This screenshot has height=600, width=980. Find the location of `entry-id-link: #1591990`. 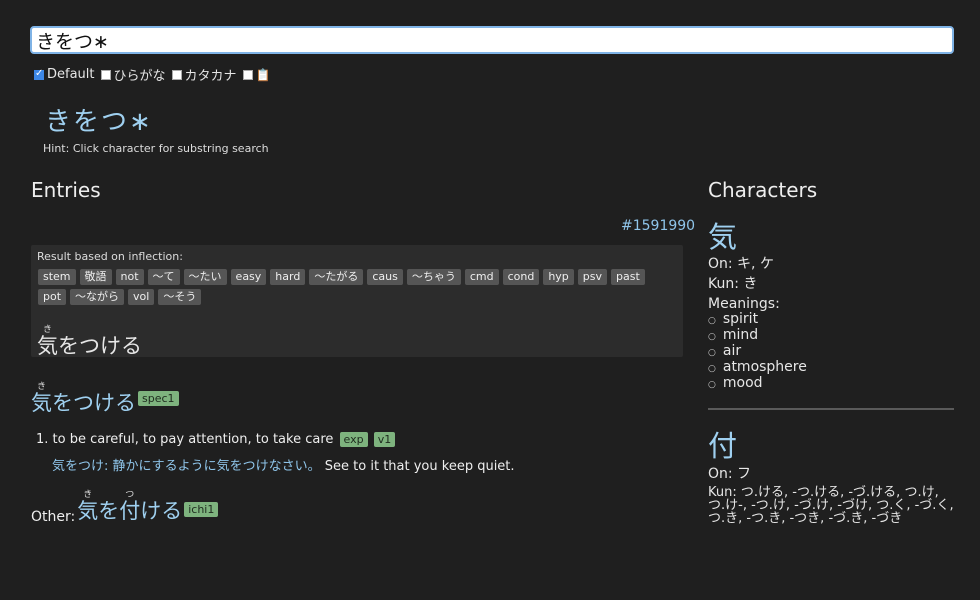

entry-id-link: #1591990 is located at coordinates (658, 226).